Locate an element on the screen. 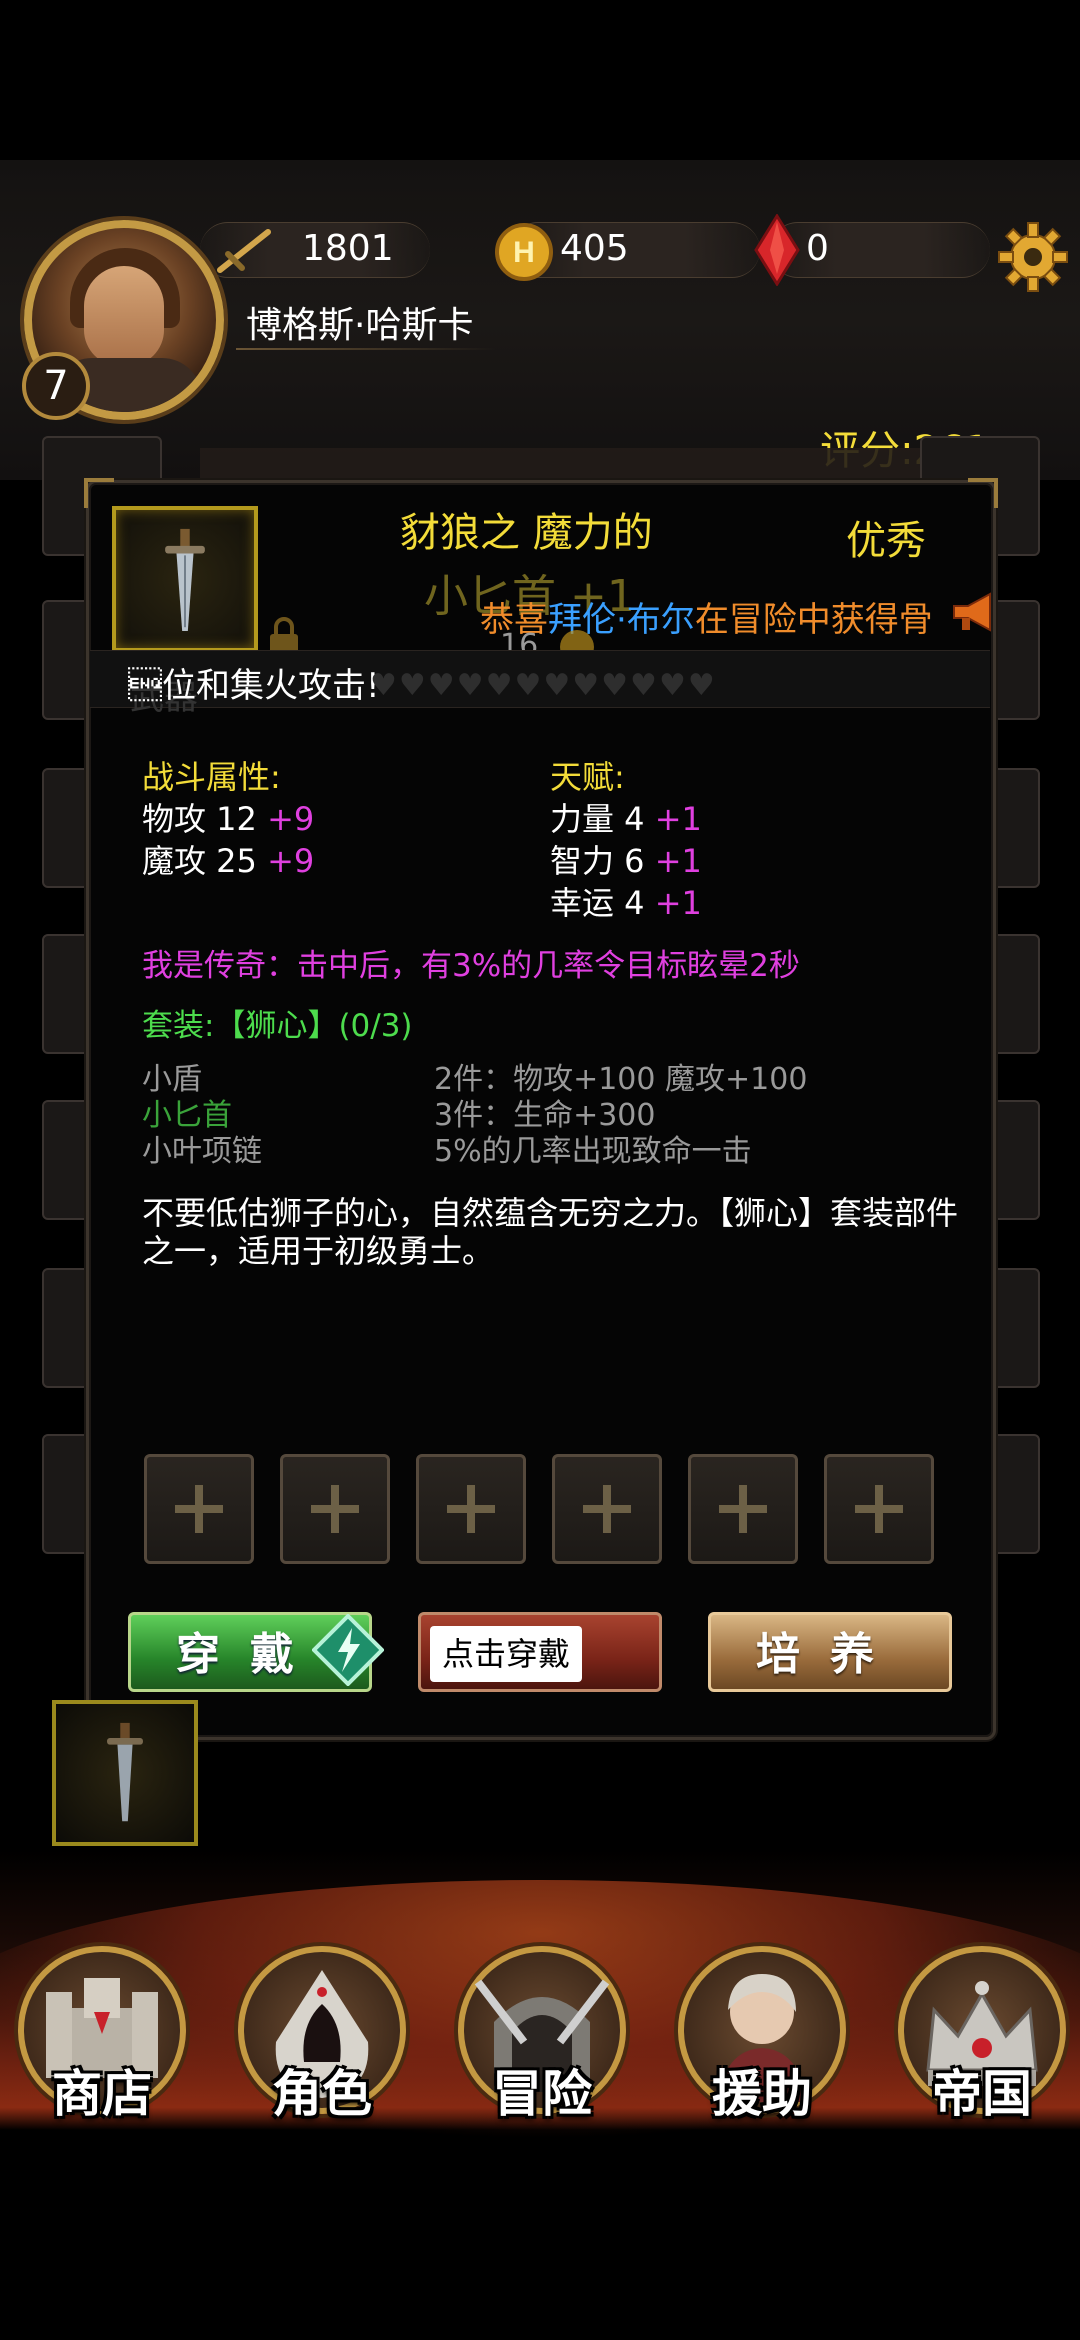 The image size is (1080, 2340). tap-to-wear-tooltip: 点击穿戴 is located at coordinates (506, 1654).